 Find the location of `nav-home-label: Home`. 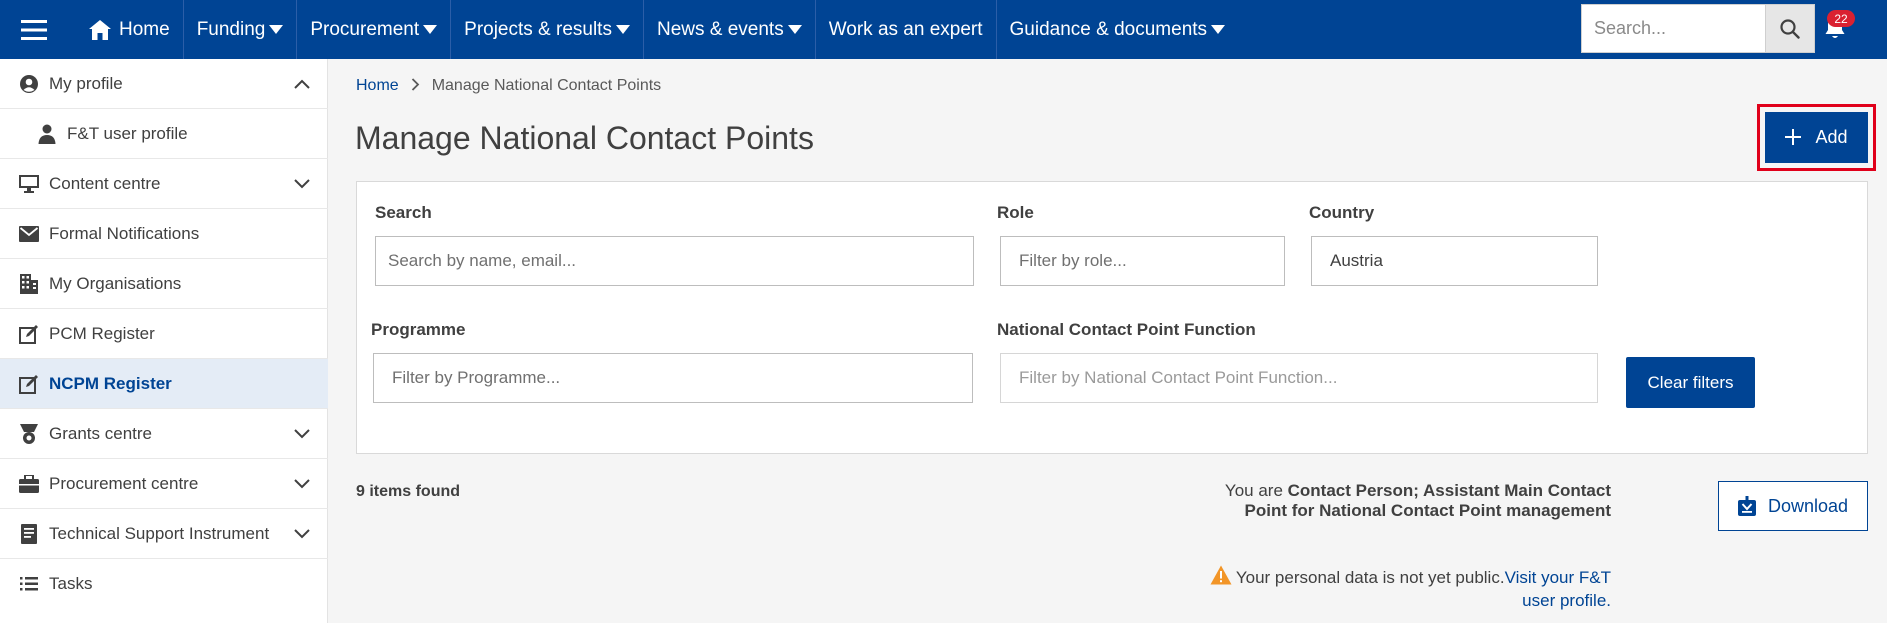

nav-home-label: Home is located at coordinates (144, 29).